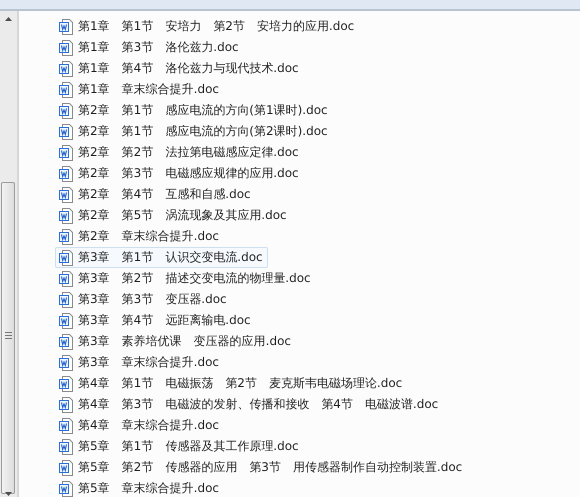 This screenshot has height=497, width=580. Describe the element at coordinates (179, 446) in the screenshot. I see `file-item: 第5章 第1节 传感器及其工作原理.doc` at that location.